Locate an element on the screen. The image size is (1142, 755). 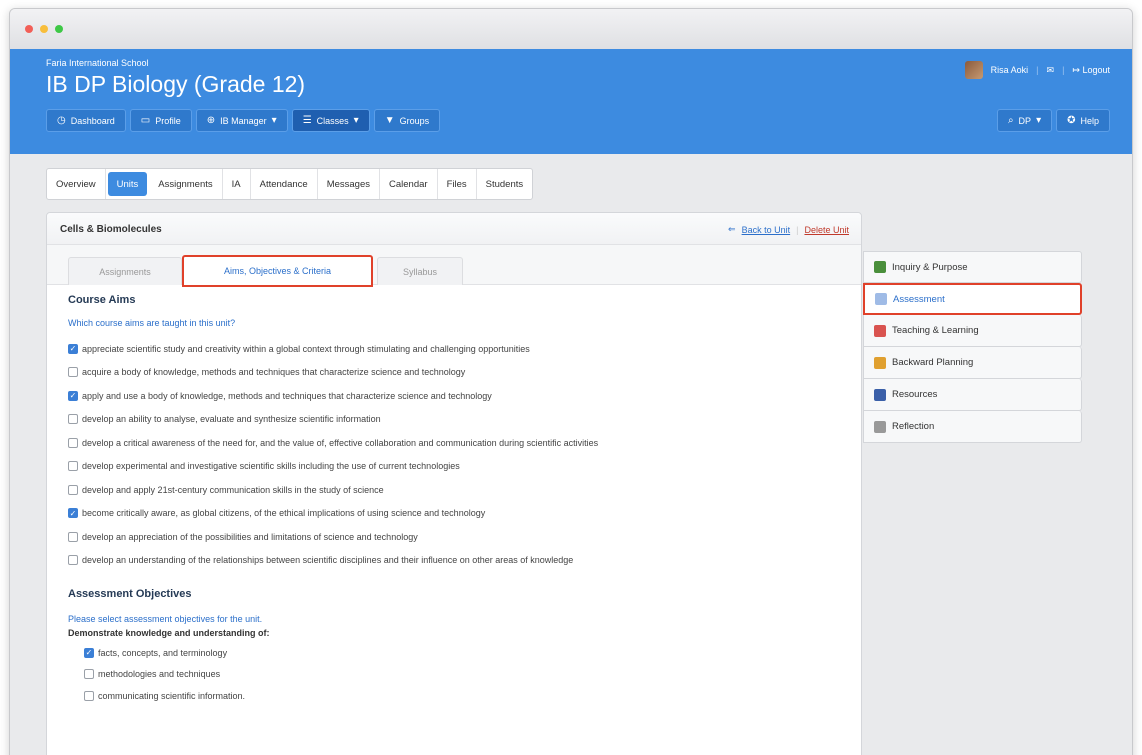
tab-units: Units is located at coordinates (127, 184).